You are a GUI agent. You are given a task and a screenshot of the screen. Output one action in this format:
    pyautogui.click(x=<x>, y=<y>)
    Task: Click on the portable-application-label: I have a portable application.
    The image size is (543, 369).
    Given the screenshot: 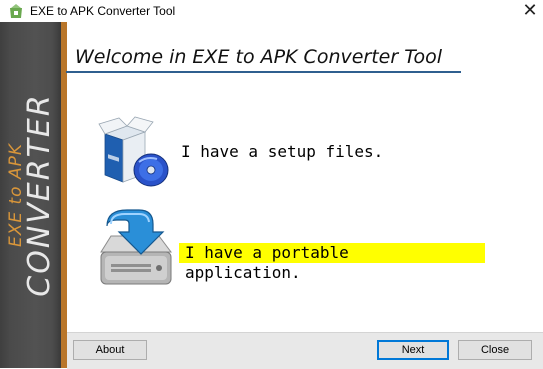 What is the action you would take?
    pyautogui.click(x=332, y=262)
    